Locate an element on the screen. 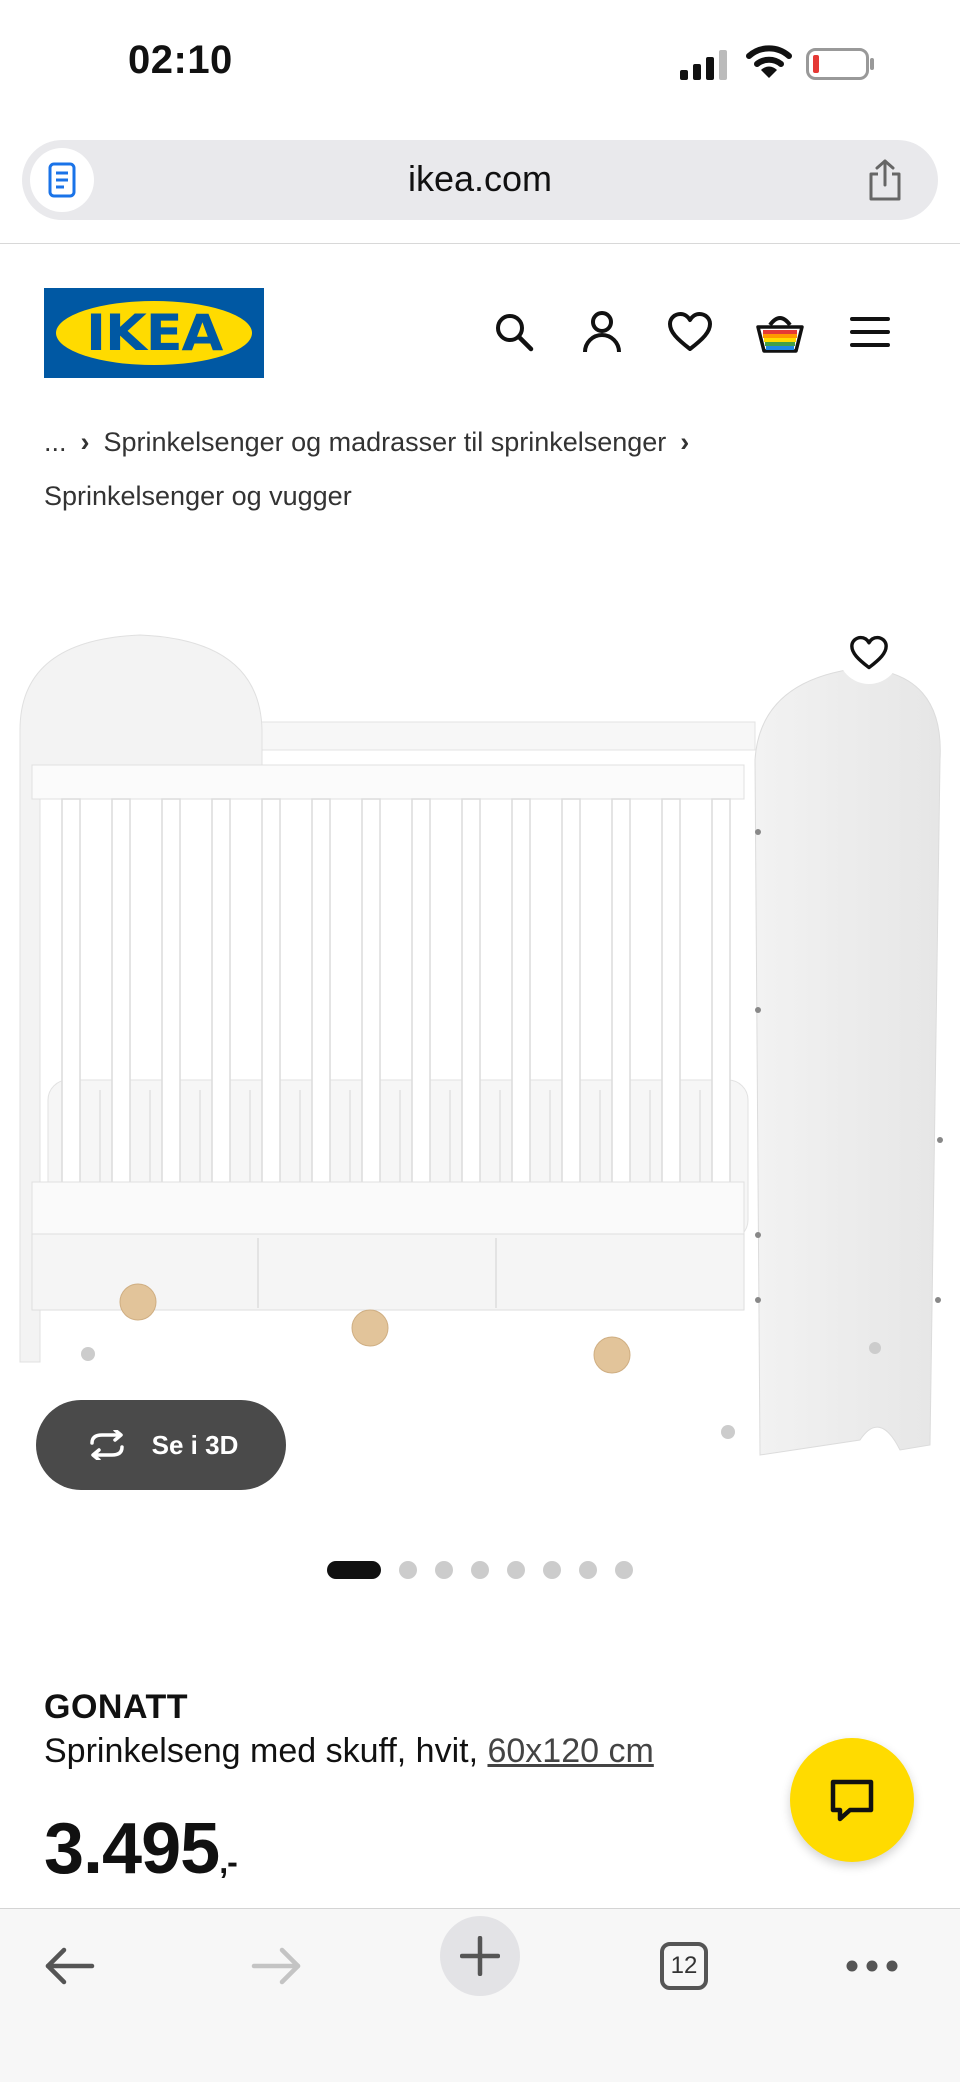 This screenshot has width=960, height=2082. tab-count-badge: 12 is located at coordinates (684, 1966).